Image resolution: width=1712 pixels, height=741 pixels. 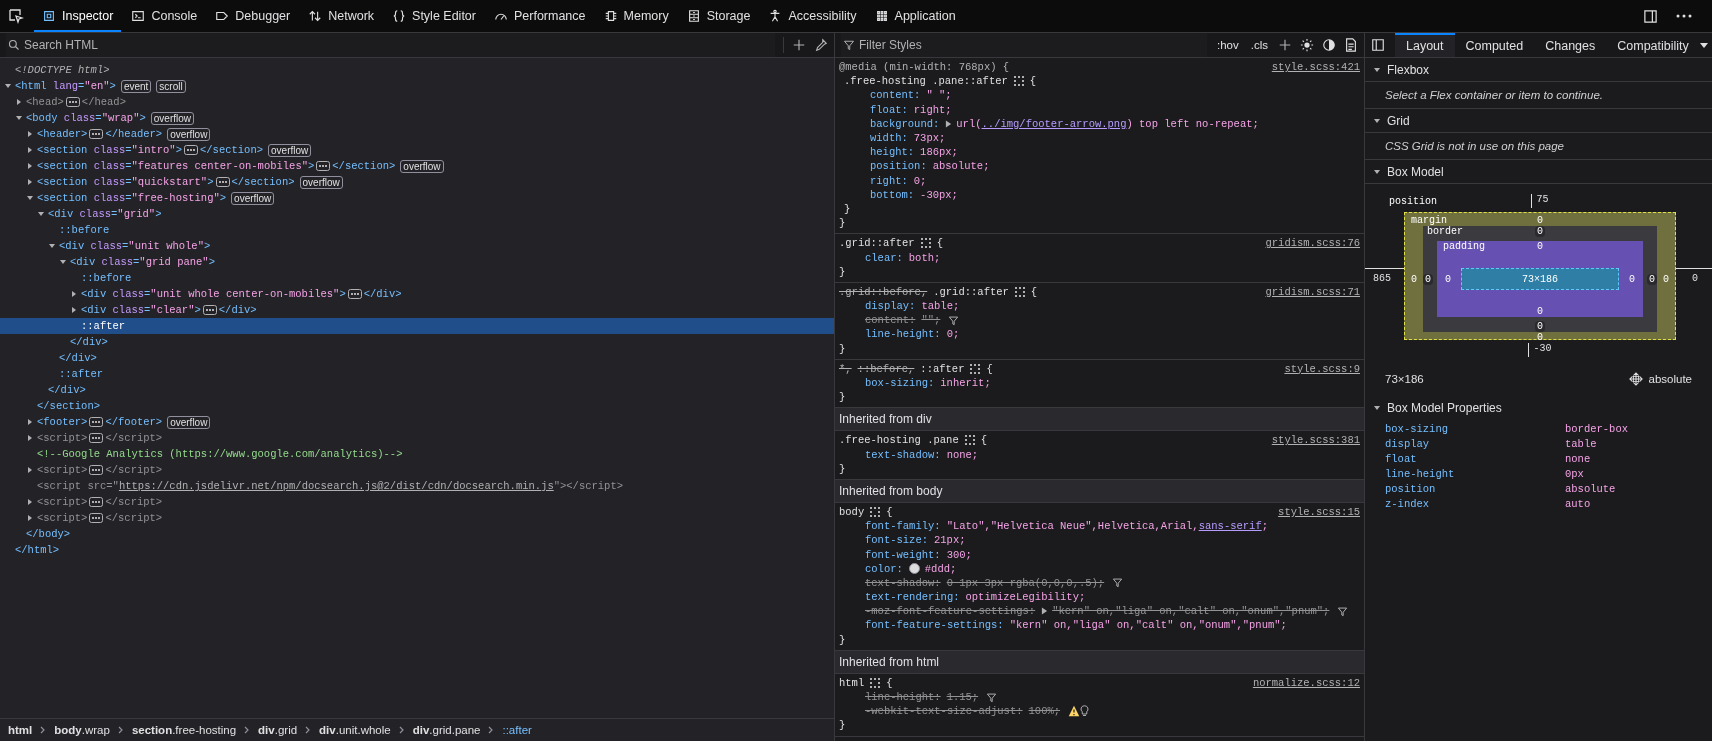 I want to click on property-value: 0px, so click(x=1638, y=474).